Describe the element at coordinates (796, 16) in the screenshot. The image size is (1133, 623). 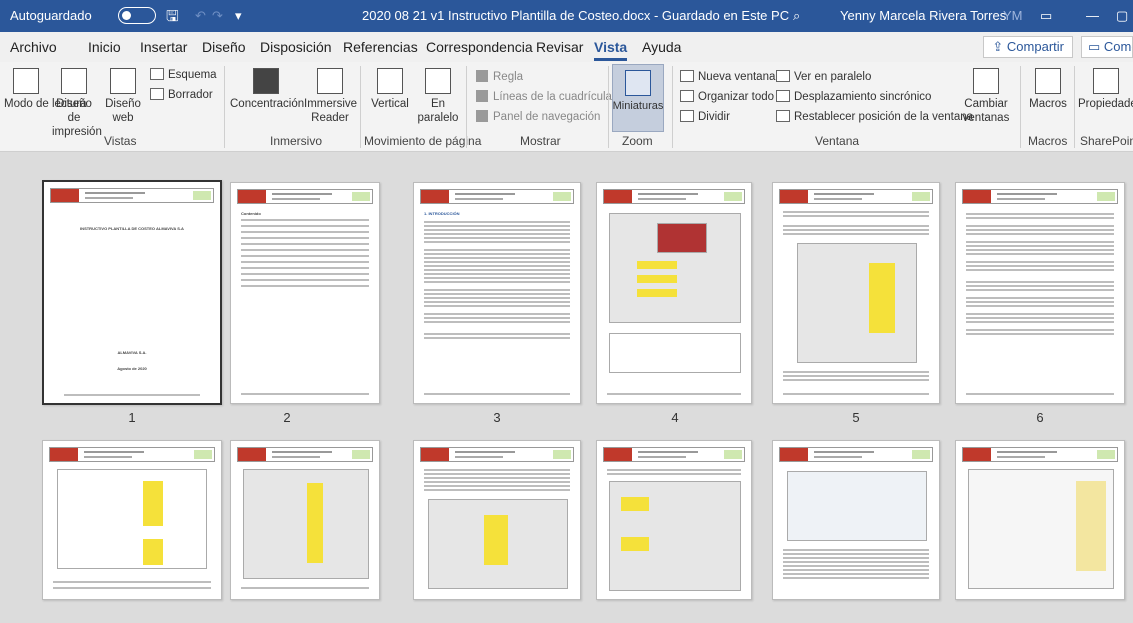
I see `search-icon: ⌕` at that location.